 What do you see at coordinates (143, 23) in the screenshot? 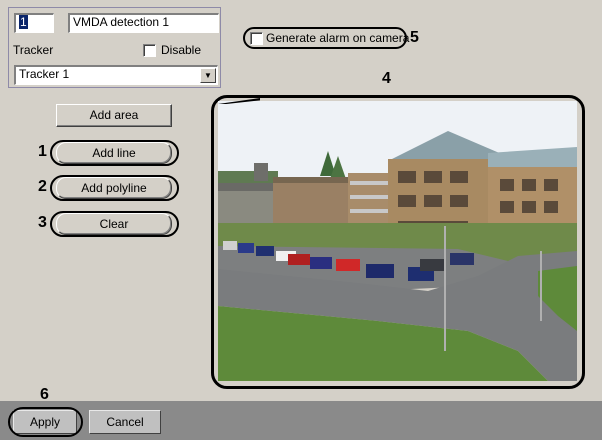
I see `zone-name-field: VMDA detection 1` at bounding box center [143, 23].